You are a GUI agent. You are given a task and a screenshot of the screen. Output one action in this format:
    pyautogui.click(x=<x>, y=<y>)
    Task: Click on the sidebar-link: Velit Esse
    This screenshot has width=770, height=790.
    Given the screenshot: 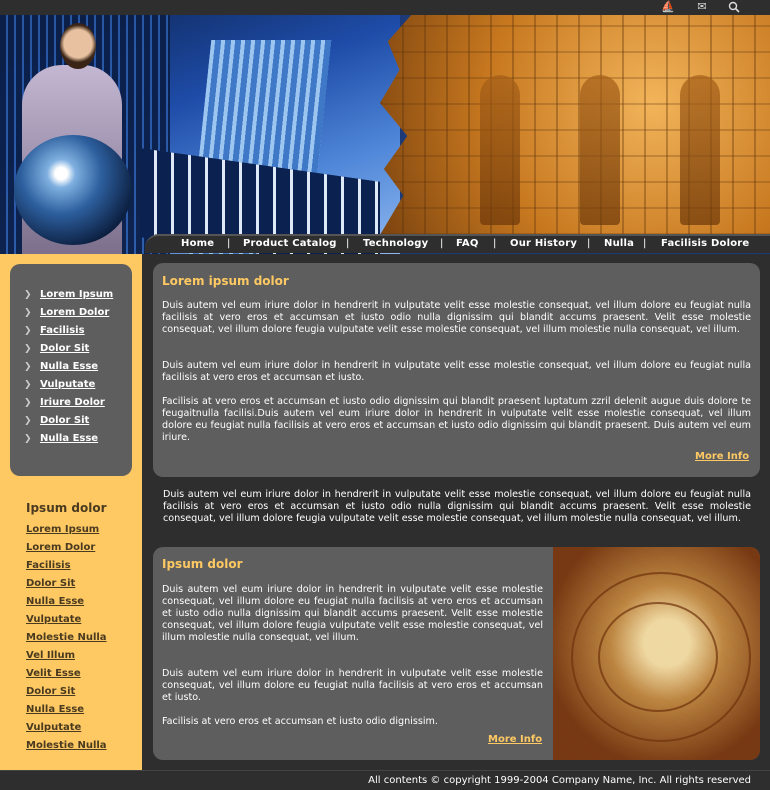 What is the action you would take?
    pyautogui.click(x=53, y=673)
    